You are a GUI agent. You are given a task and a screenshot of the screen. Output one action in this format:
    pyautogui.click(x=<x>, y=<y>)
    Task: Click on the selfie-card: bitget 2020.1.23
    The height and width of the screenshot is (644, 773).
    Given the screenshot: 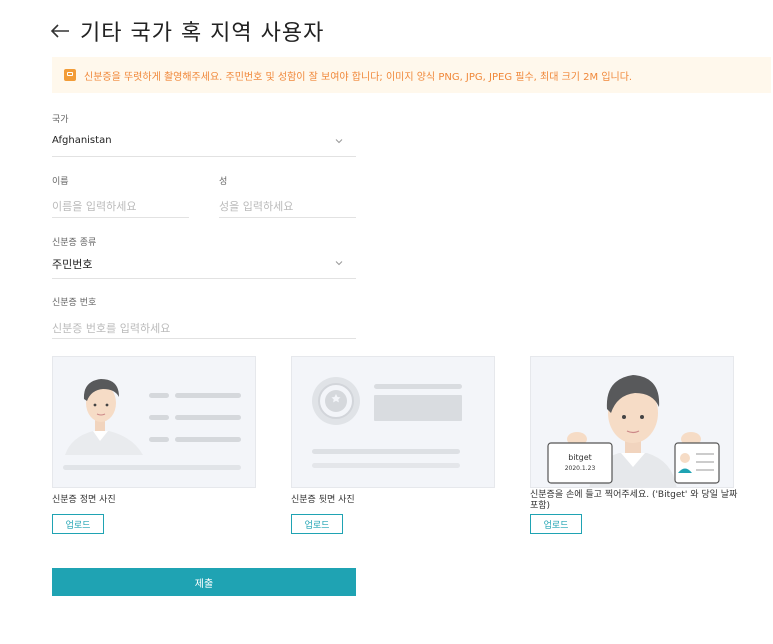 What is the action you would take?
    pyautogui.click(x=632, y=422)
    